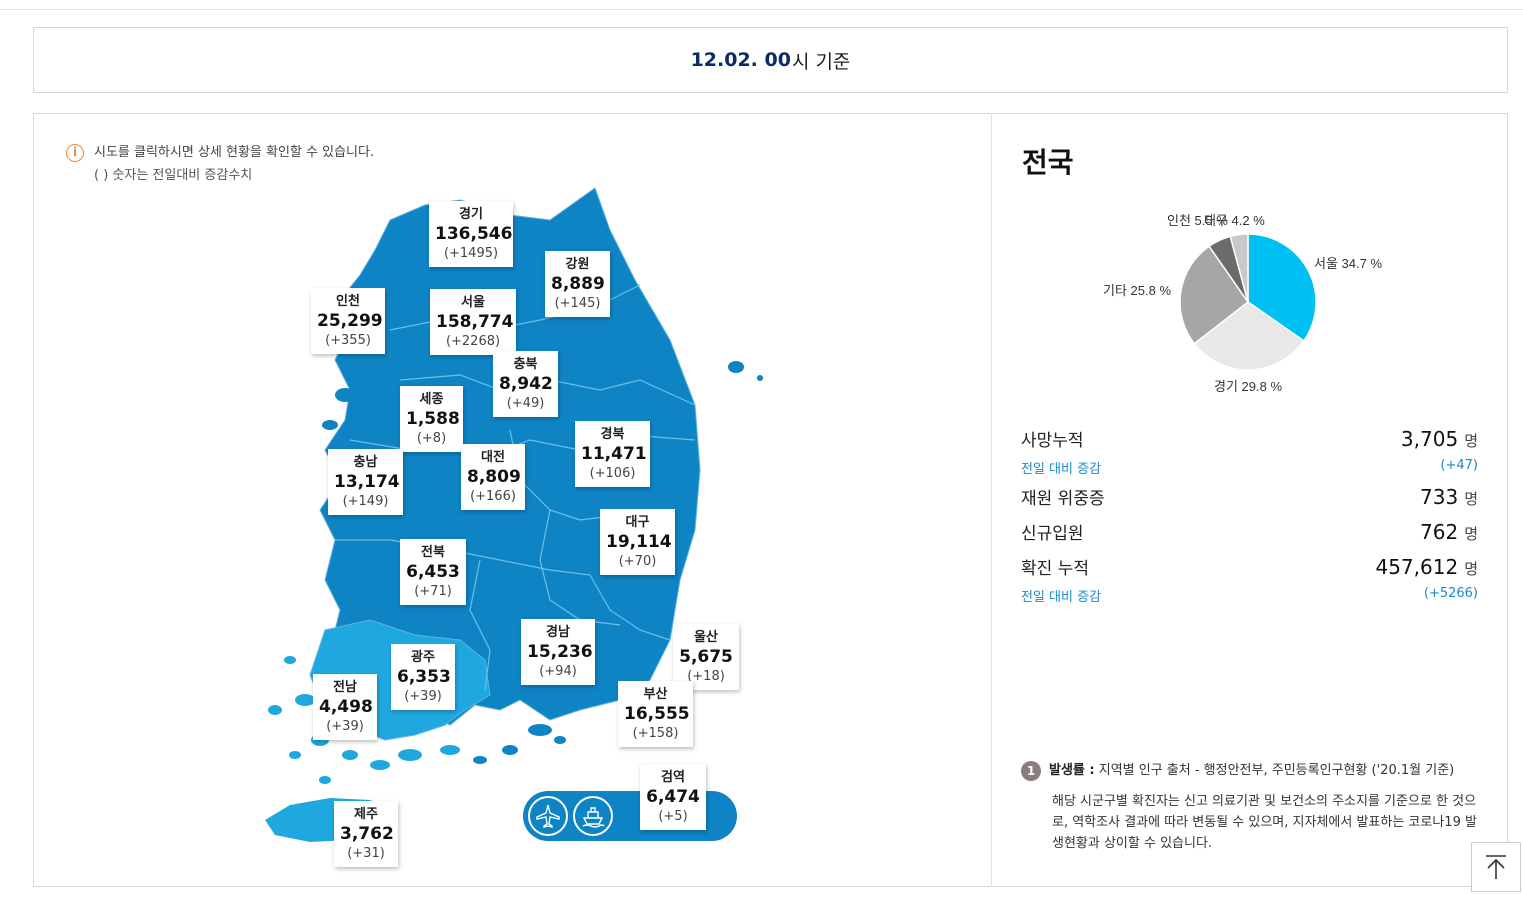 This screenshot has height=907, width=1523. Describe the element at coordinates (1055, 569) in the screenshot. I see `confirmed-label: 확진 누적` at that location.